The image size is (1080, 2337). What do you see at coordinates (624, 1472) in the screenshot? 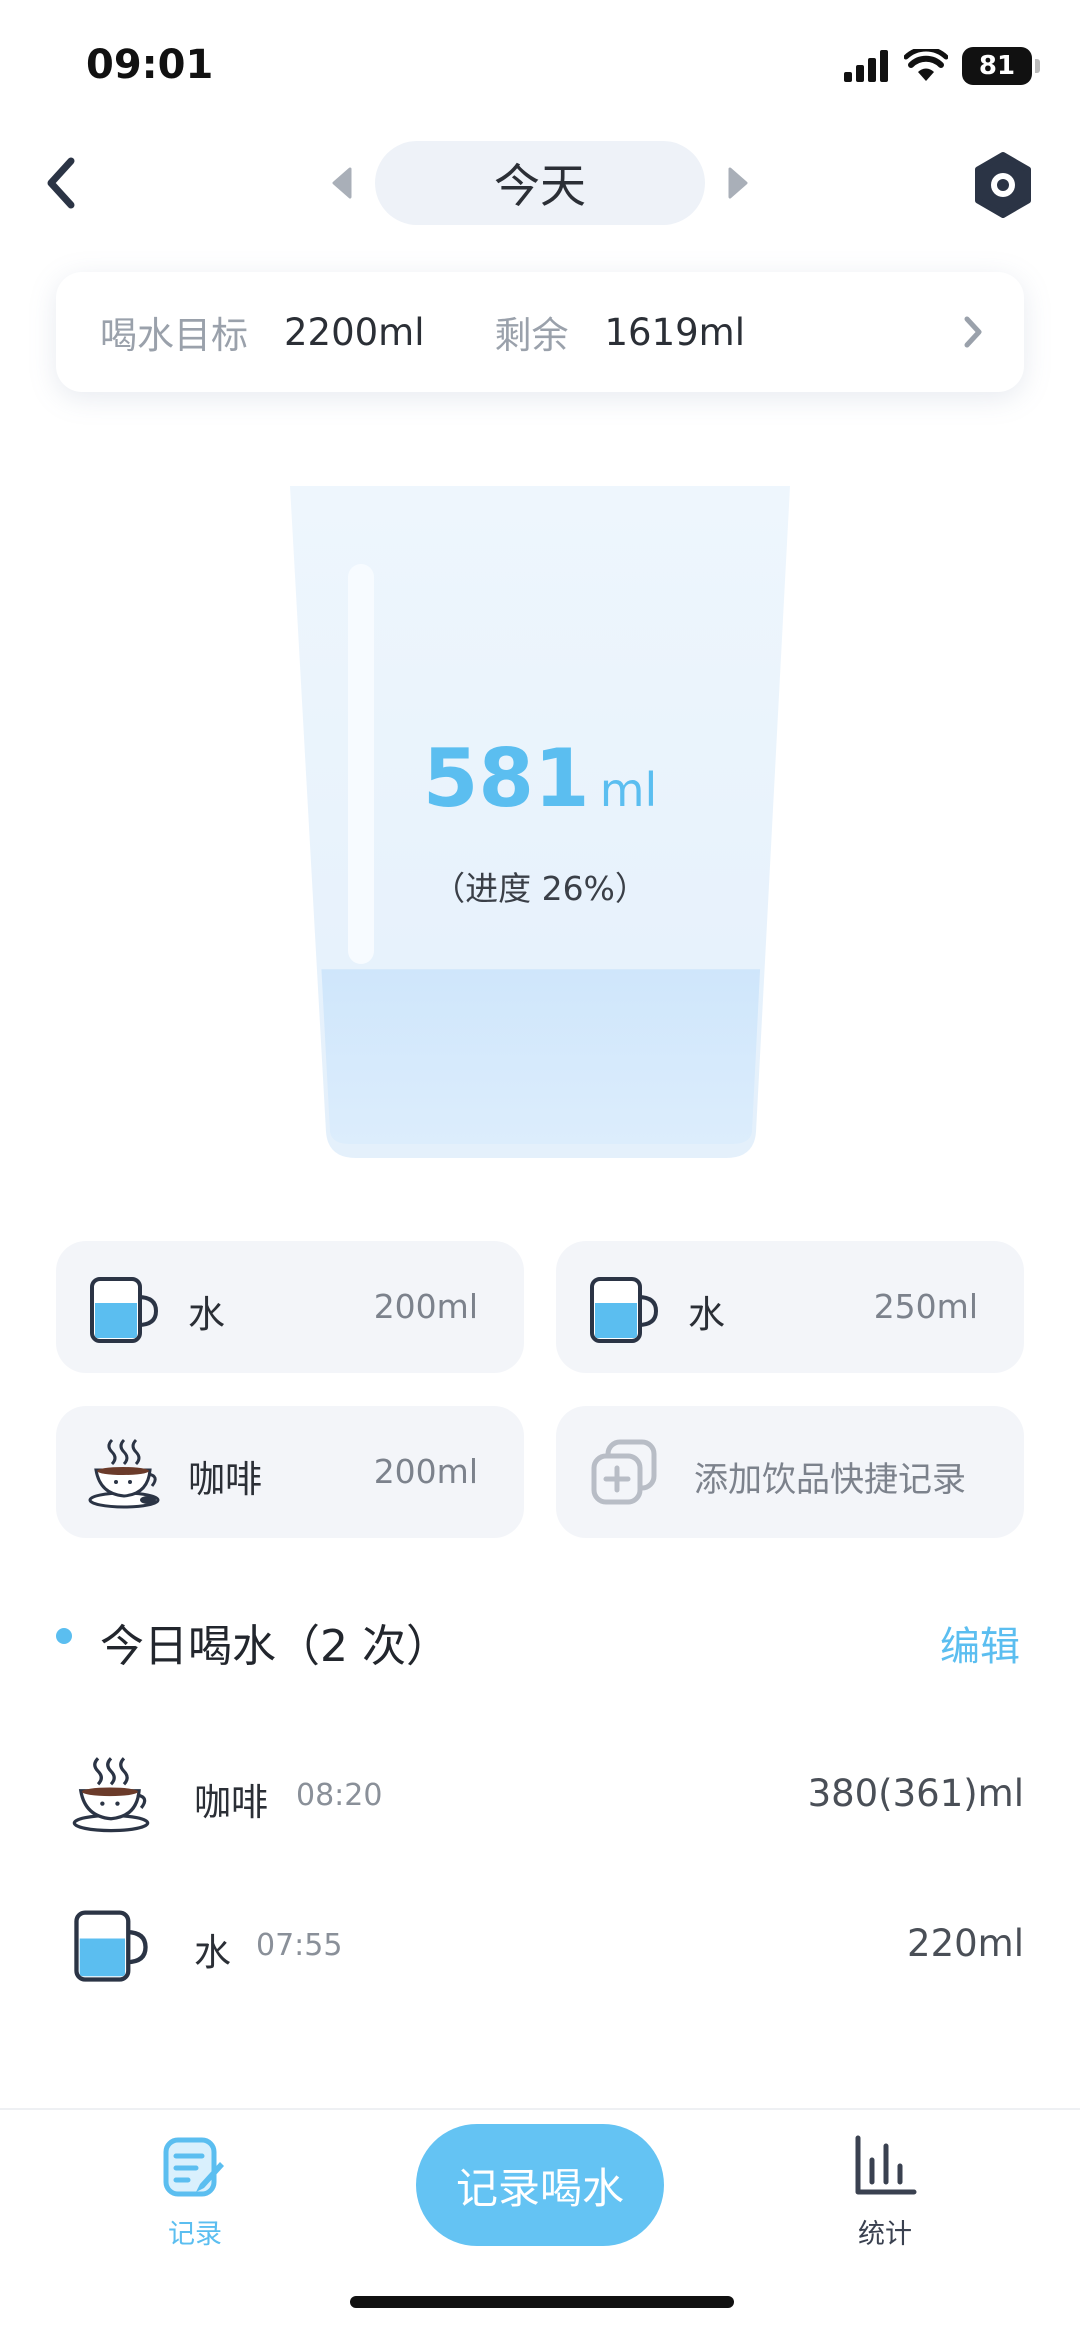
I see `add-square-icon` at bounding box center [624, 1472].